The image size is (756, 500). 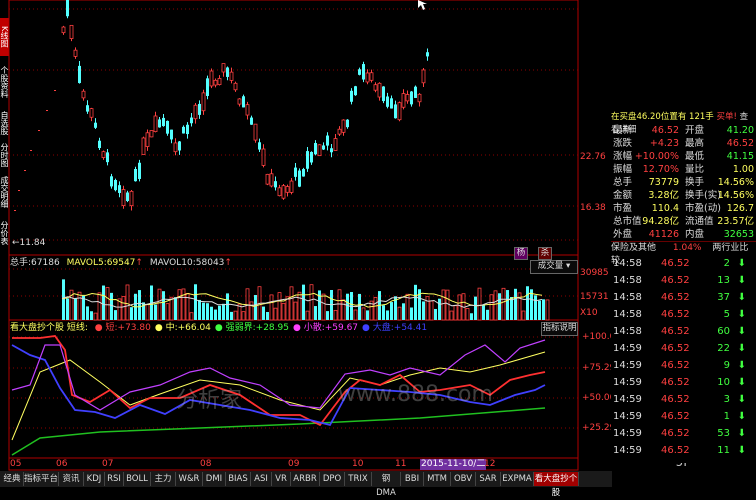 I want to click on indicator-help-button: 指标说明, so click(x=559, y=329).